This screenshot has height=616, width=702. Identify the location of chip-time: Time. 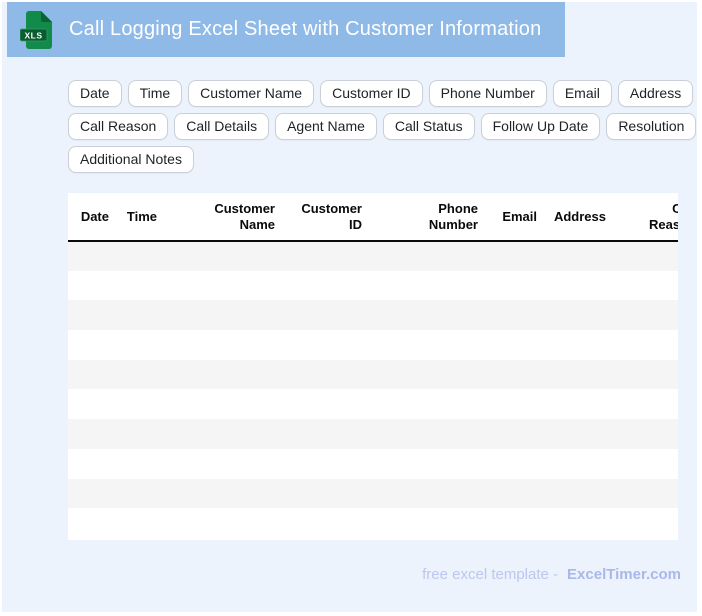
(155, 93).